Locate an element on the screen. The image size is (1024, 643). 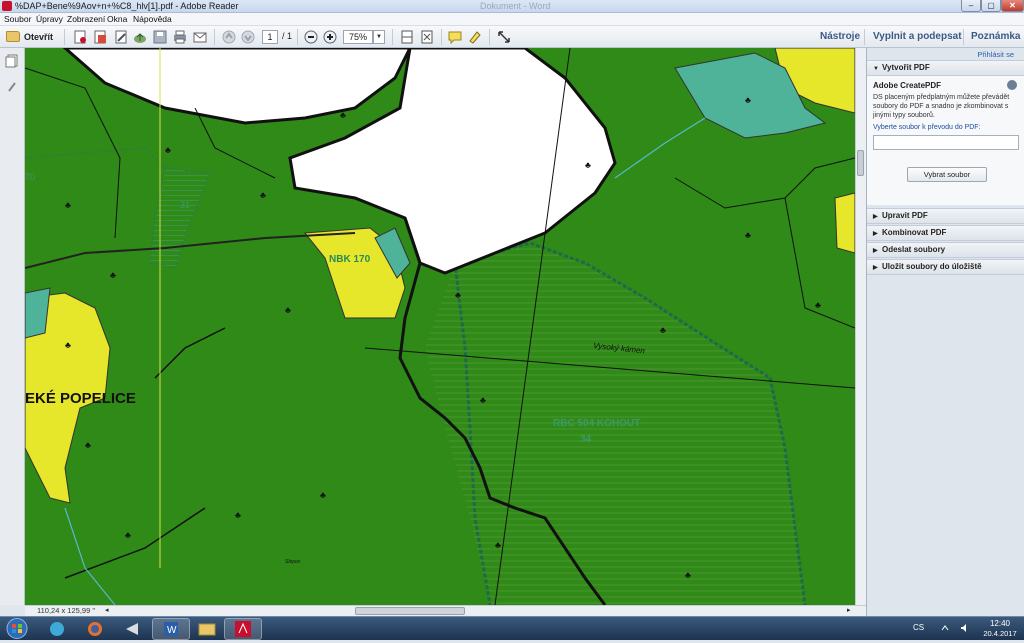
create-pdf-title: Adobe CreatePDF is located at coordinates (907, 85).